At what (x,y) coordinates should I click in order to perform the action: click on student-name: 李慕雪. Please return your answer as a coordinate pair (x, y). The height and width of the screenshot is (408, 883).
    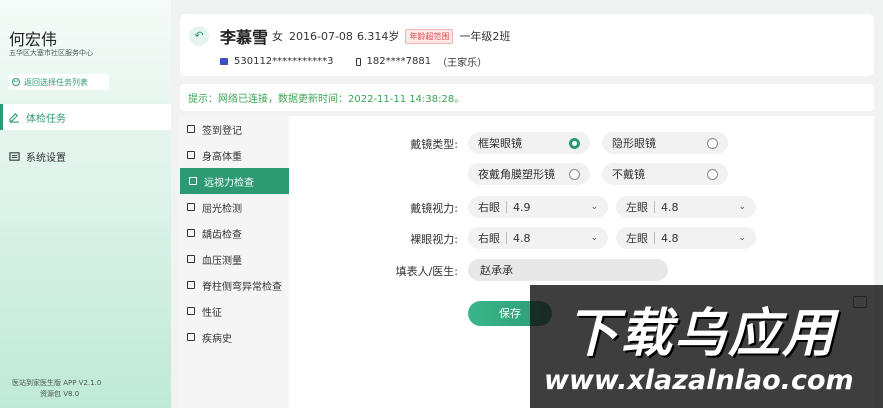
    Looking at the image, I should click on (244, 37).